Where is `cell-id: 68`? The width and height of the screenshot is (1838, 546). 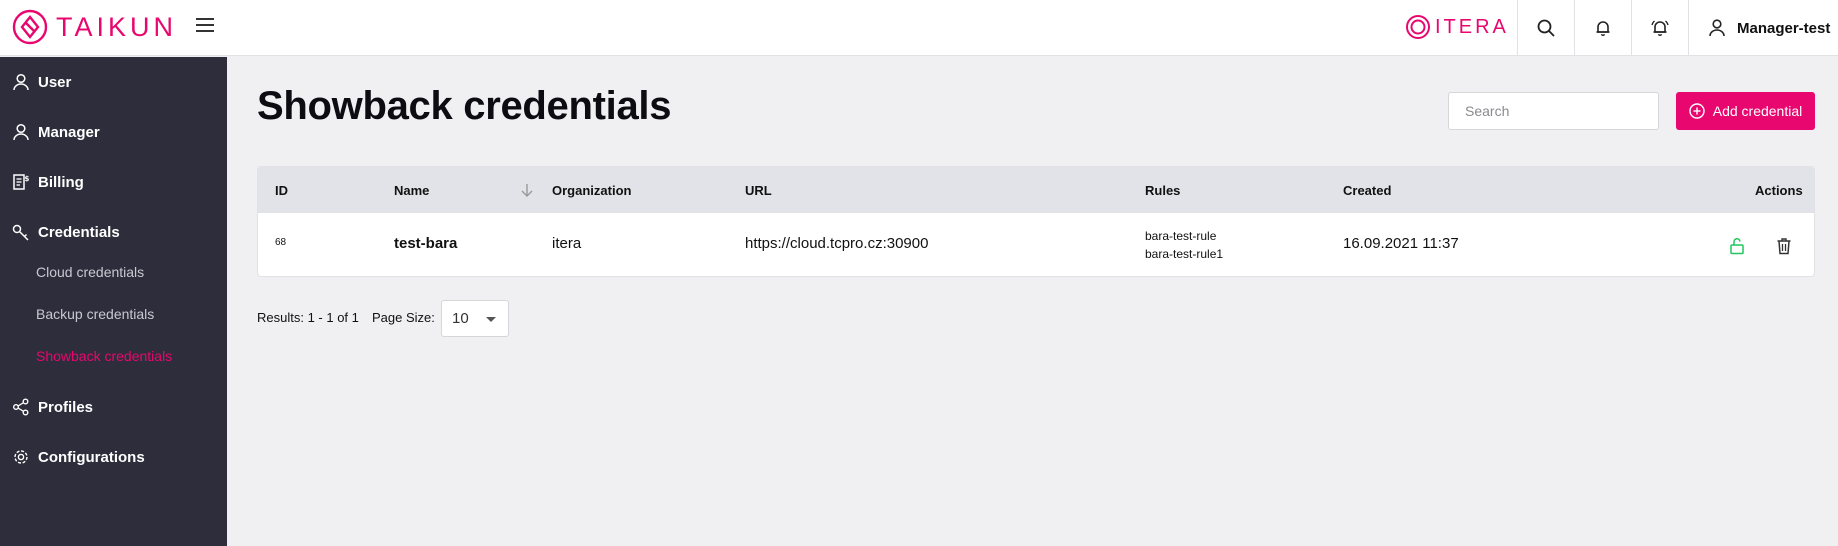
cell-id: 68 is located at coordinates (281, 242).